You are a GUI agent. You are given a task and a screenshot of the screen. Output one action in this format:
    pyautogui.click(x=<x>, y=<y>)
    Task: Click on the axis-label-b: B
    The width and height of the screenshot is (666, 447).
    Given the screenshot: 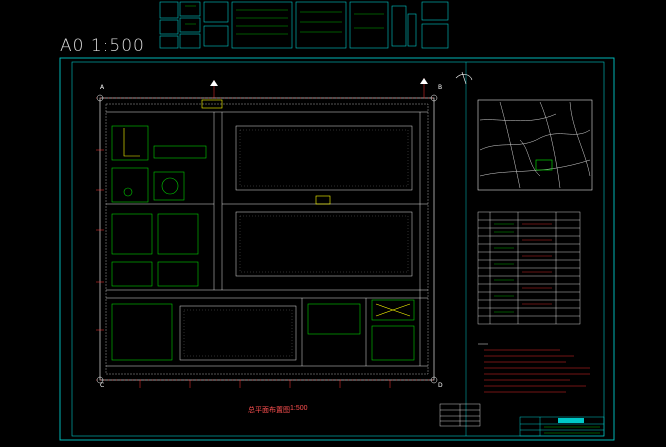 What is the action you would take?
    pyautogui.click(x=440, y=87)
    